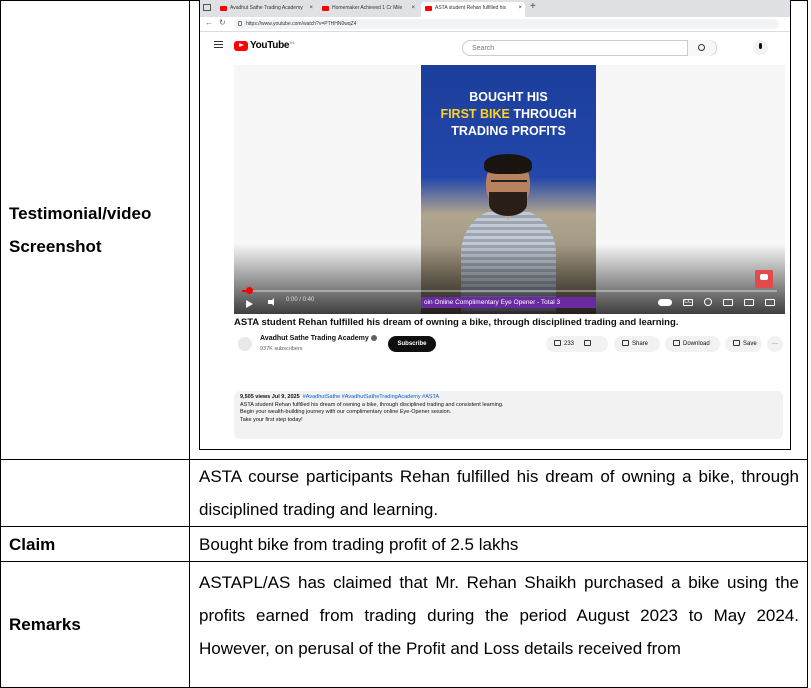 Image resolution: width=811 pixels, height=688 pixels. What do you see at coordinates (508, 131) in the screenshot?
I see `thumbnail-line3: TRADING PROFITS` at bounding box center [508, 131].